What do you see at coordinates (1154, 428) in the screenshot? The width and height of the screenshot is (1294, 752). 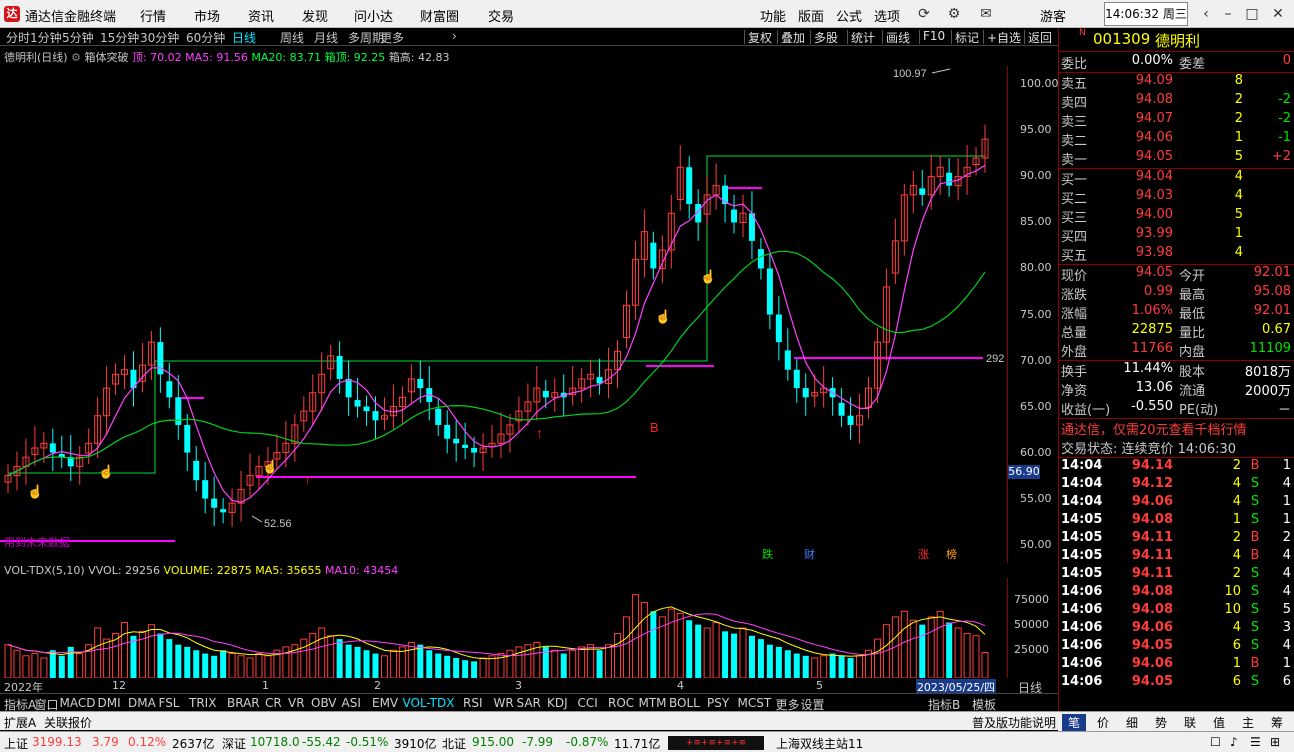 I see `promo-link: 通达信，仅需20元查看千档行情` at bounding box center [1154, 428].